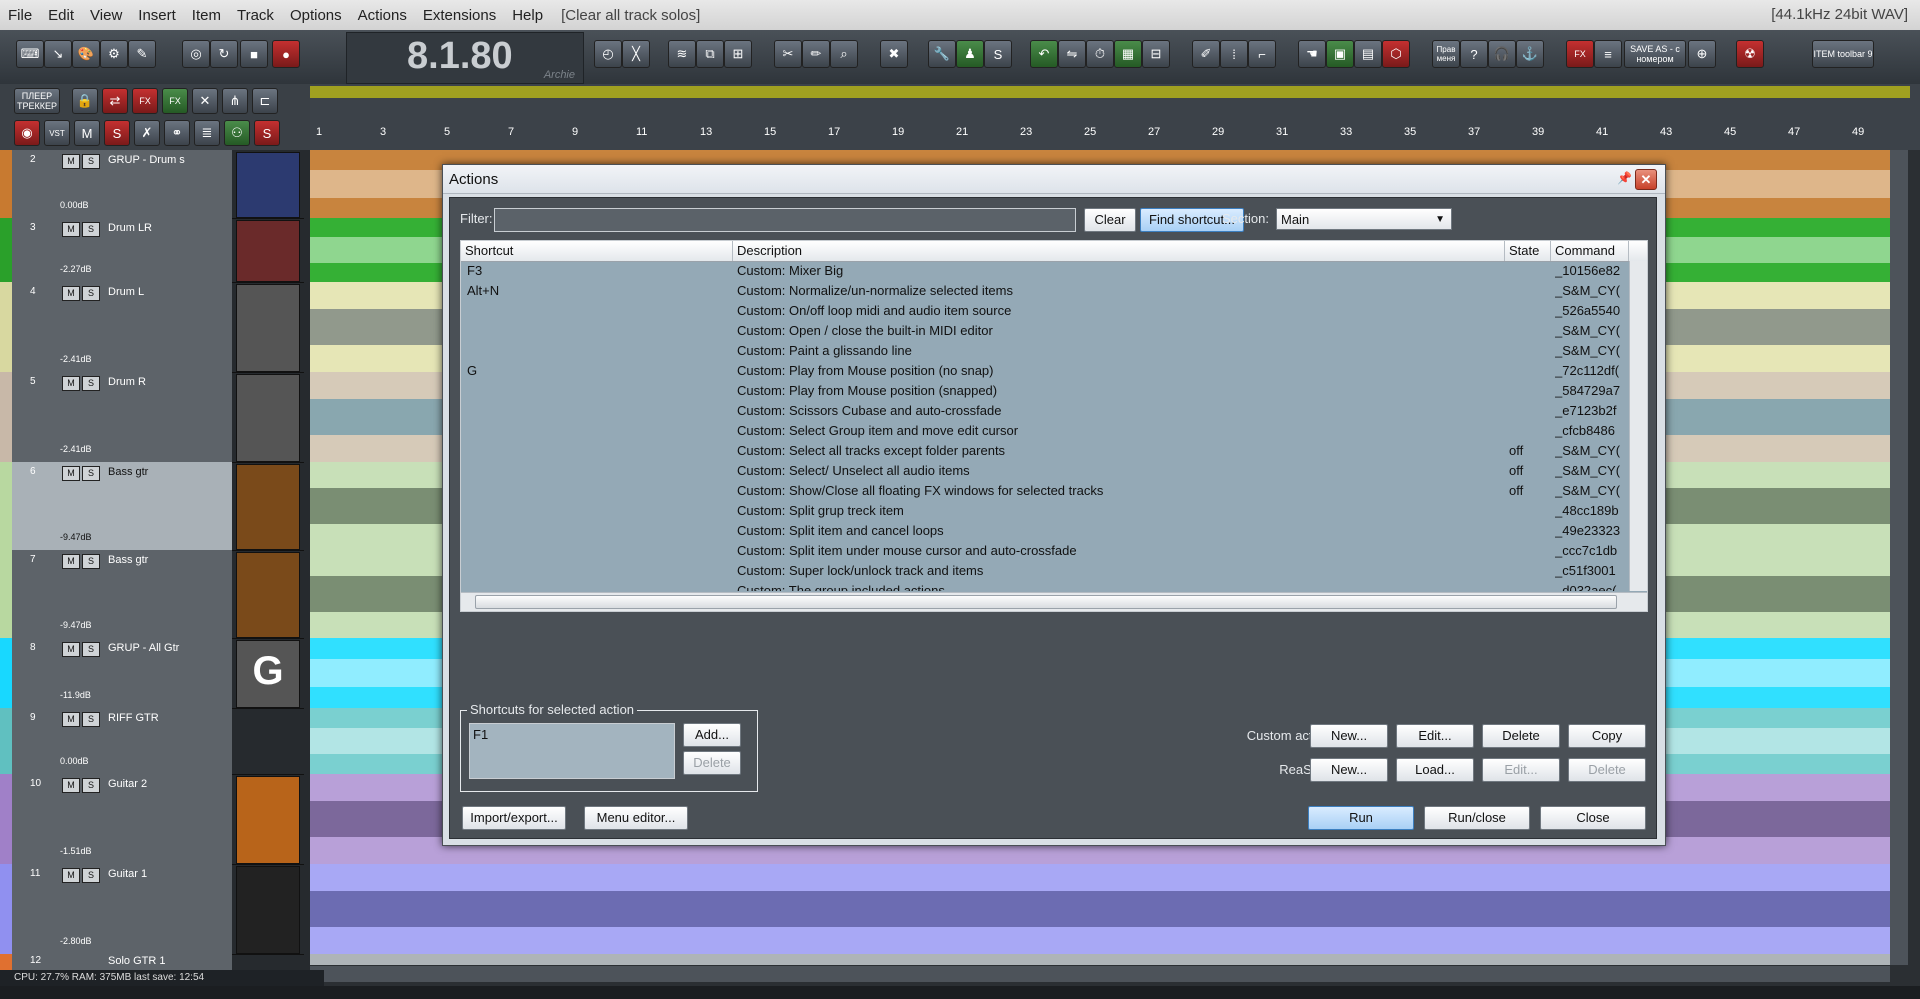  Describe the element at coordinates (1528, 251) in the screenshot. I see `column-state: State` at that location.